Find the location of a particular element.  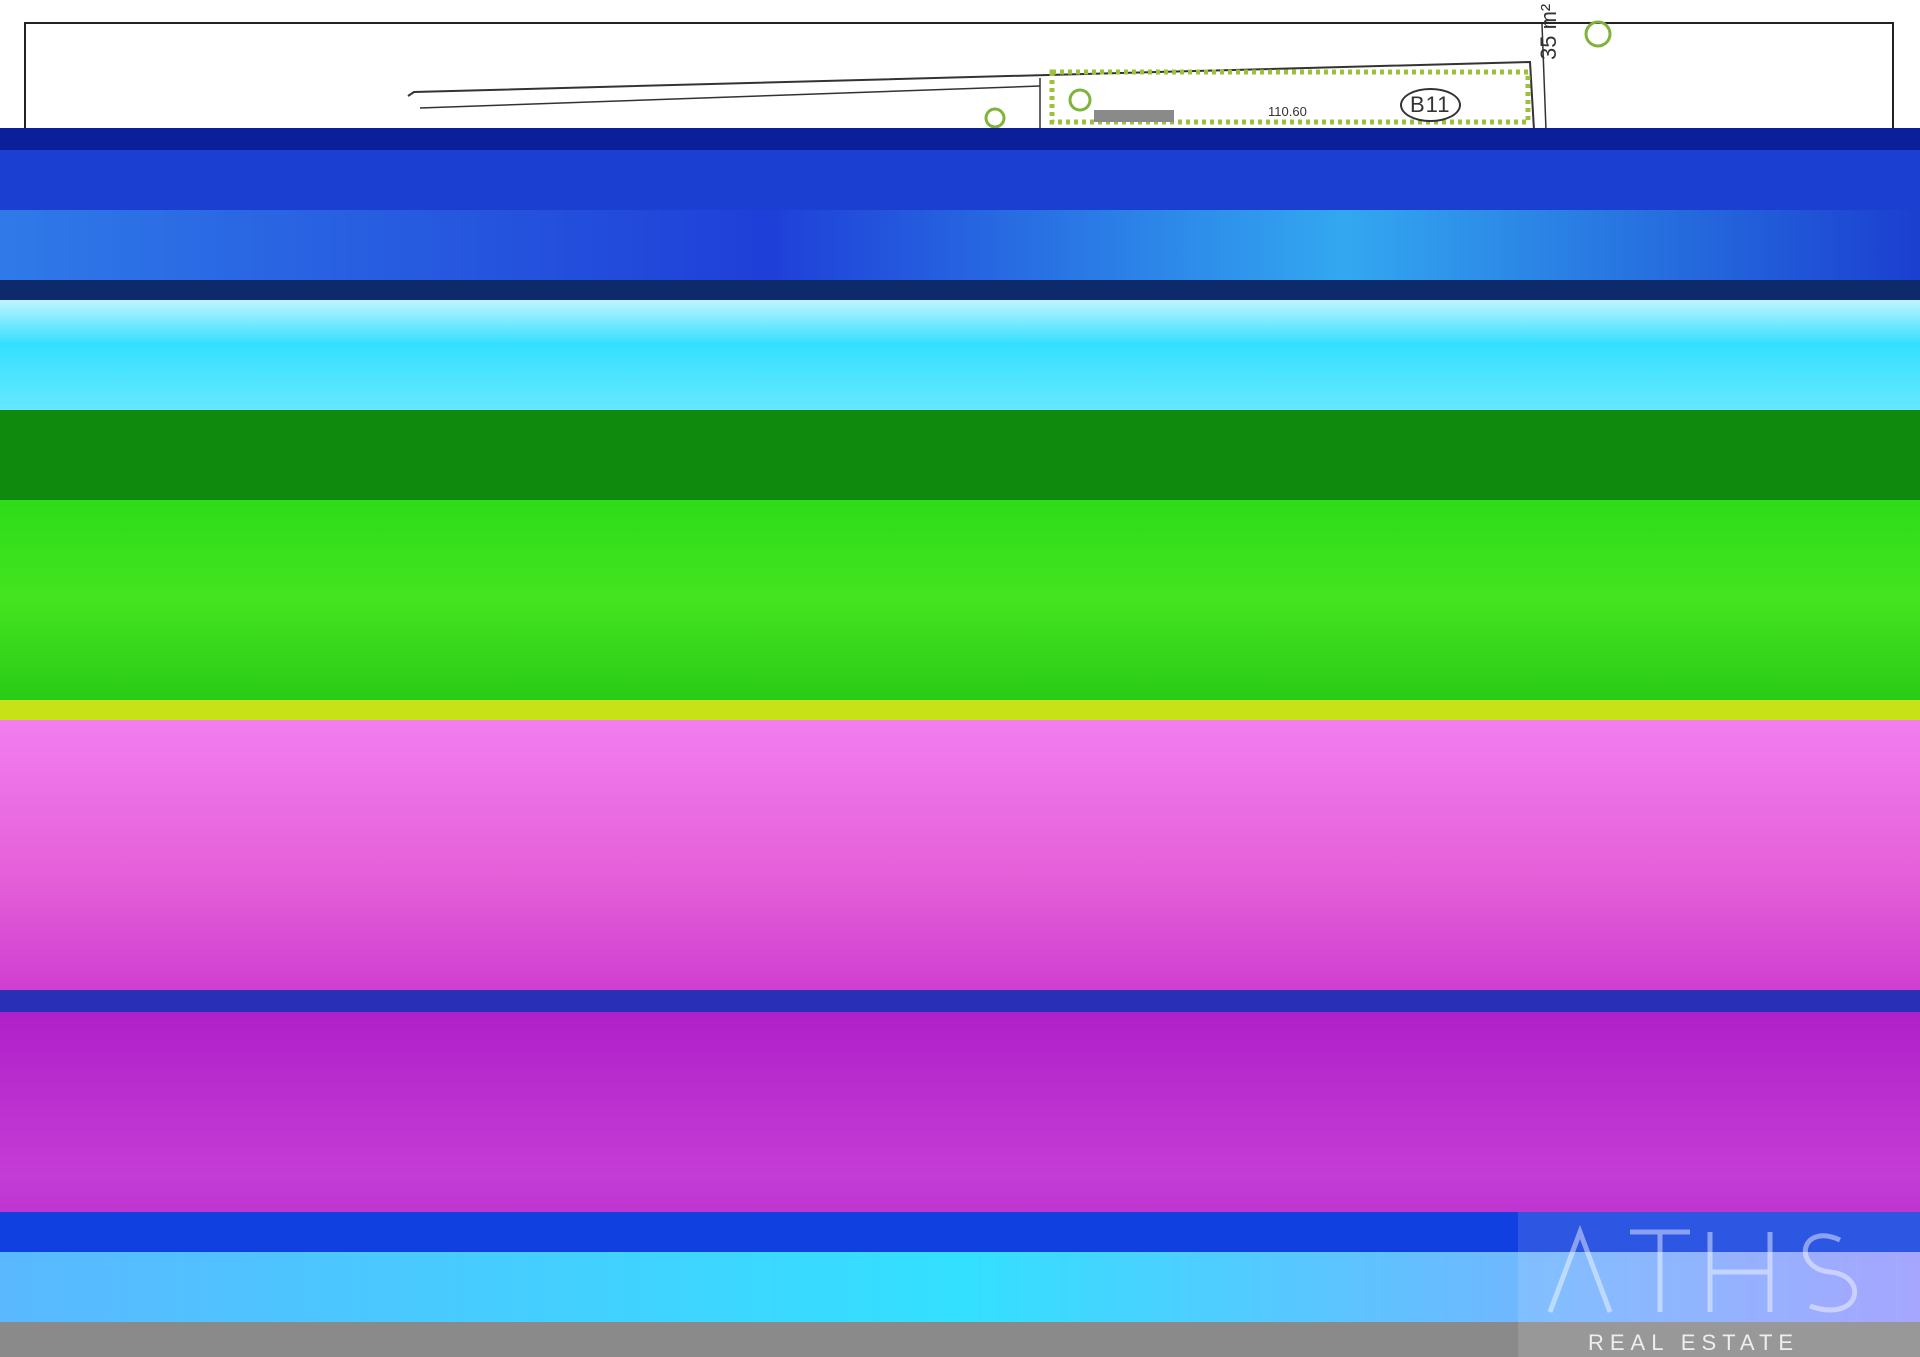

dimension-label: 110.60 is located at coordinates (1287, 111).